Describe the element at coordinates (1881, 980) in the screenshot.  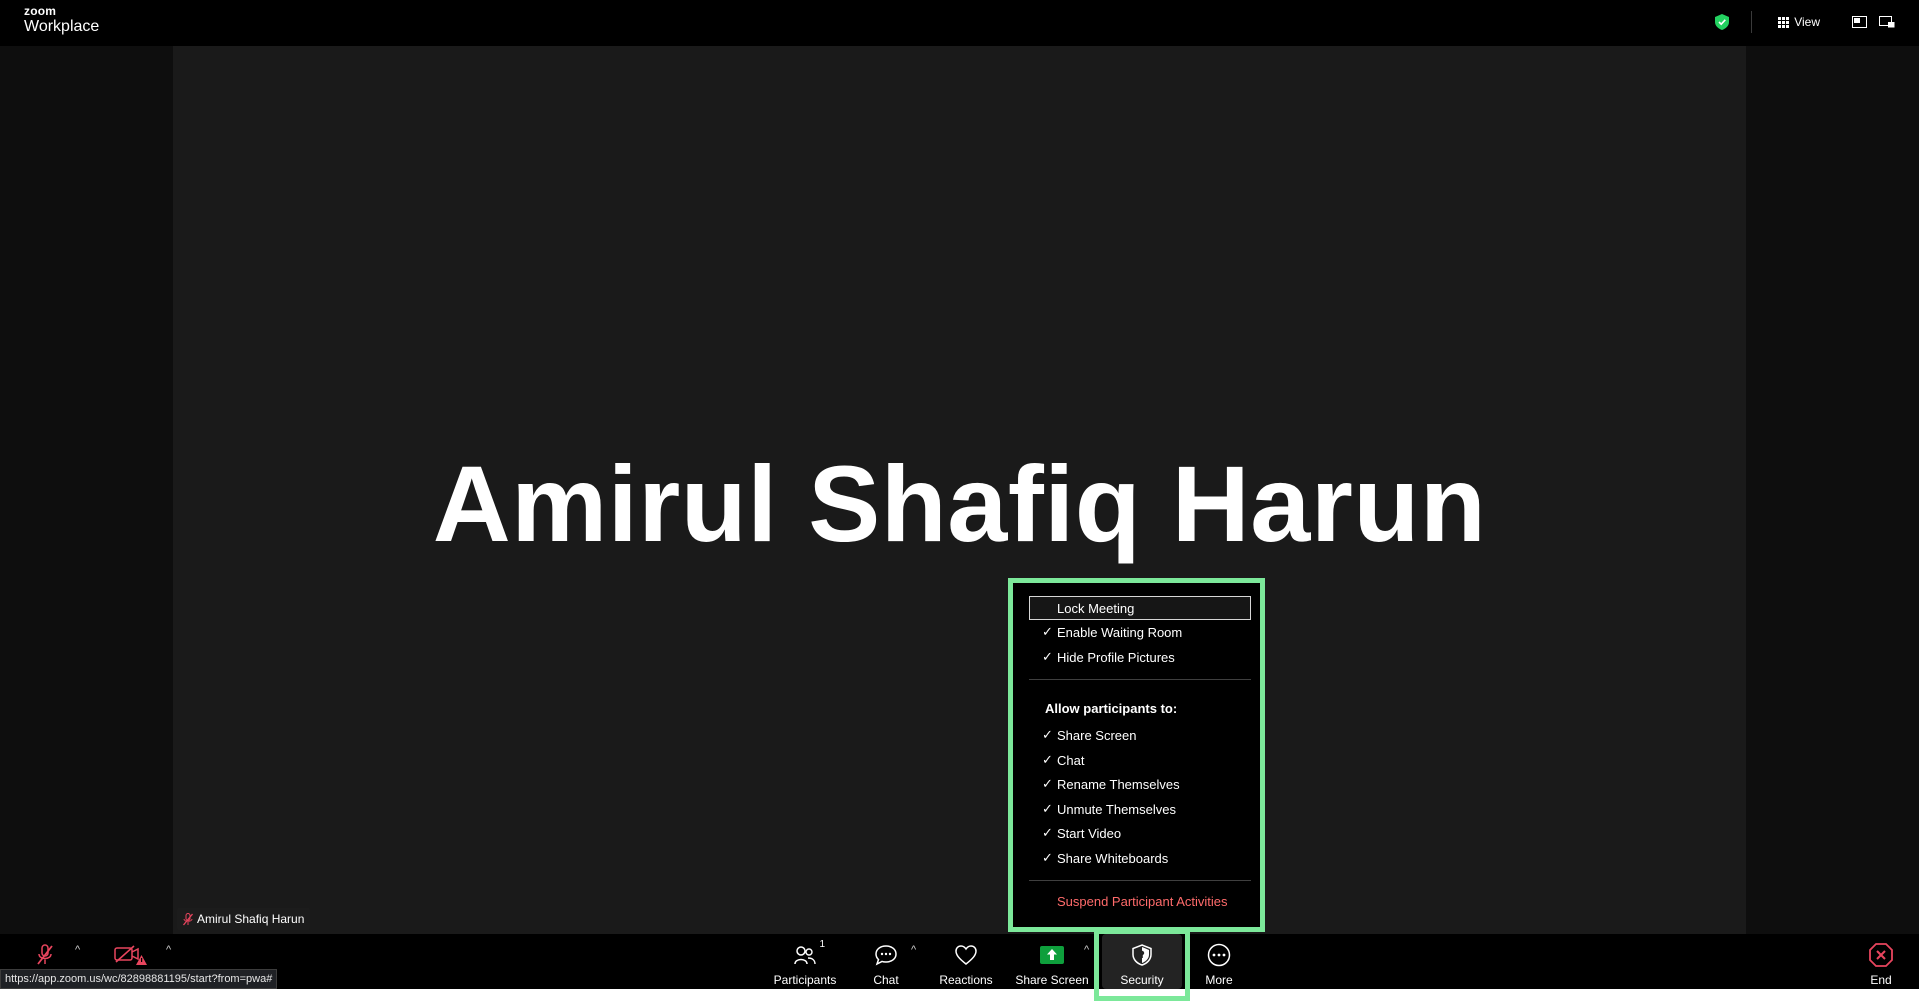
I see `end-label: End` at that location.